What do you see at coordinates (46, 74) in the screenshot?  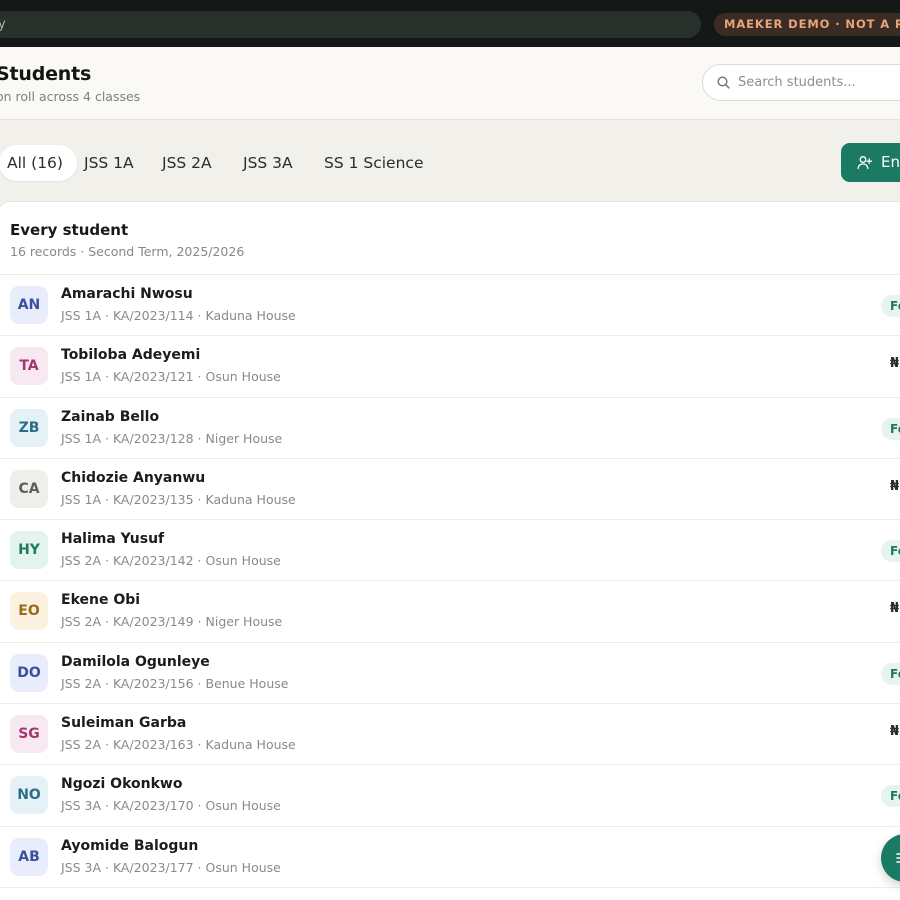 I see `page-title: Students` at bounding box center [46, 74].